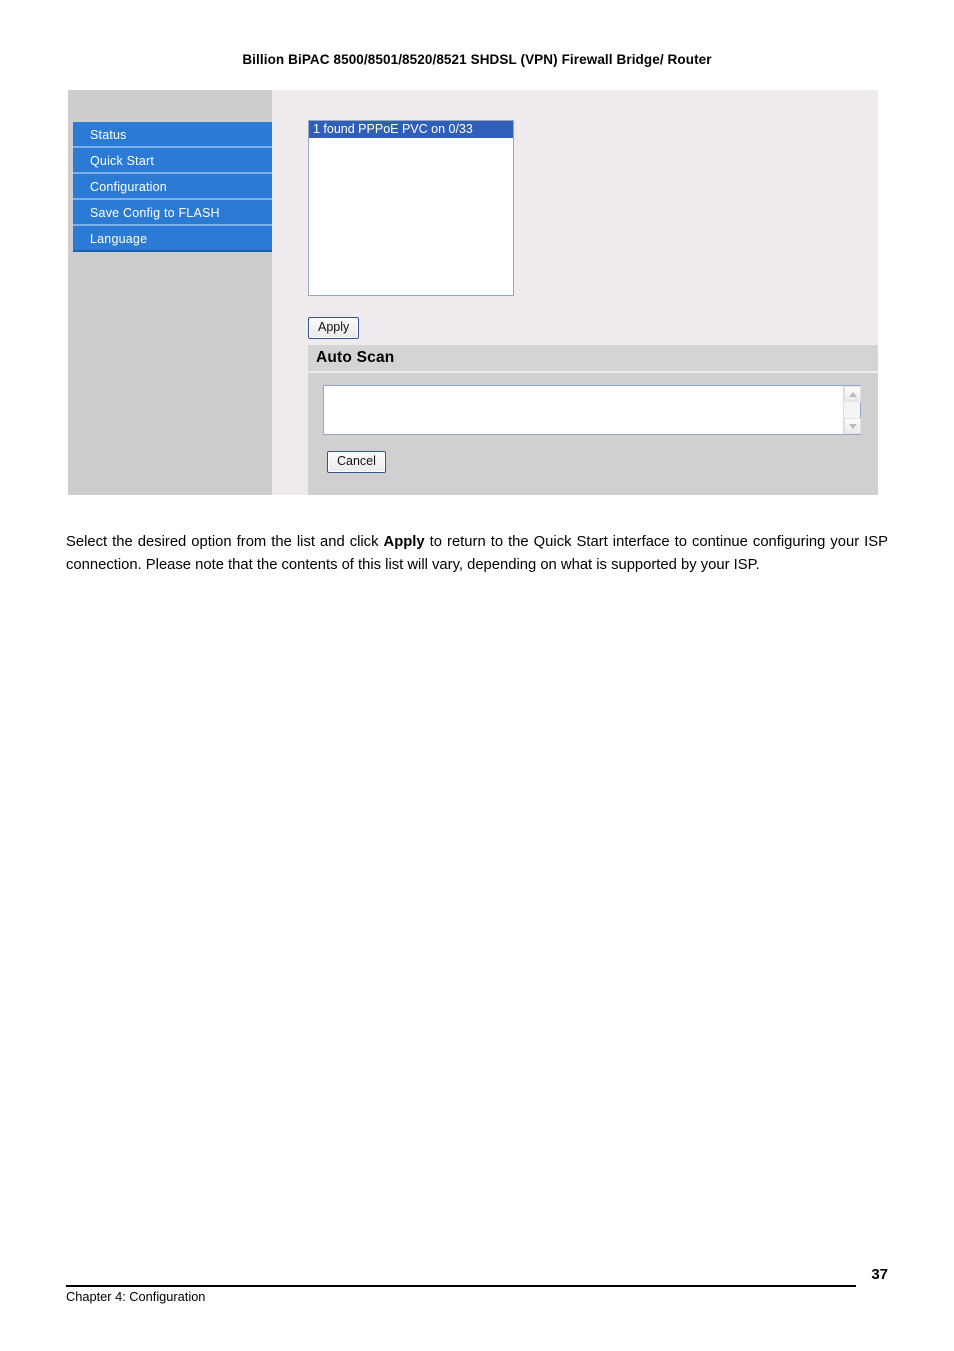 The height and width of the screenshot is (1351, 954). What do you see at coordinates (172, 213) in the screenshot?
I see `sidebar-item-save-config-to-flash: Save Config to FLASH` at bounding box center [172, 213].